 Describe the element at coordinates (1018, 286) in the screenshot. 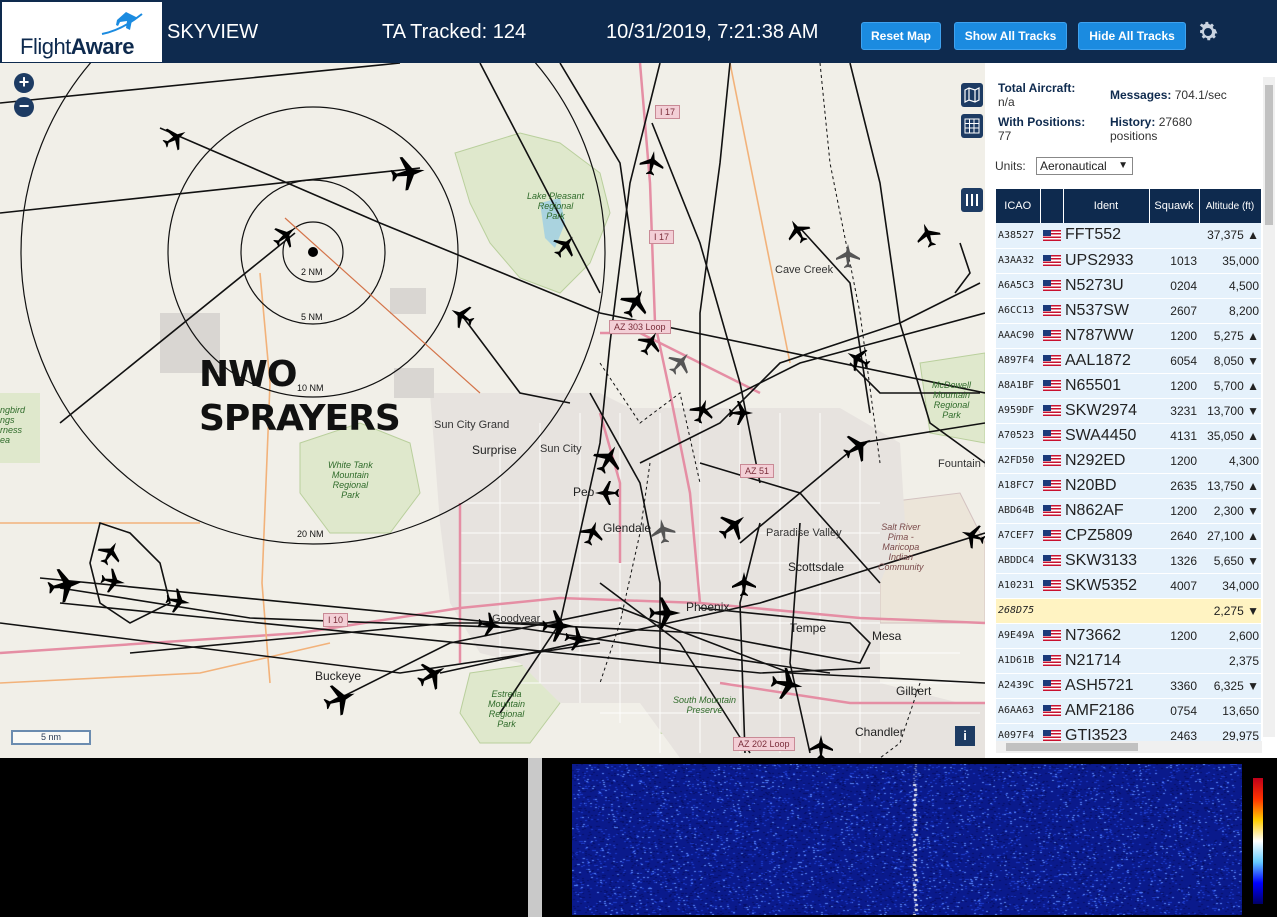

I see `row-icao: A6A5C3` at that location.